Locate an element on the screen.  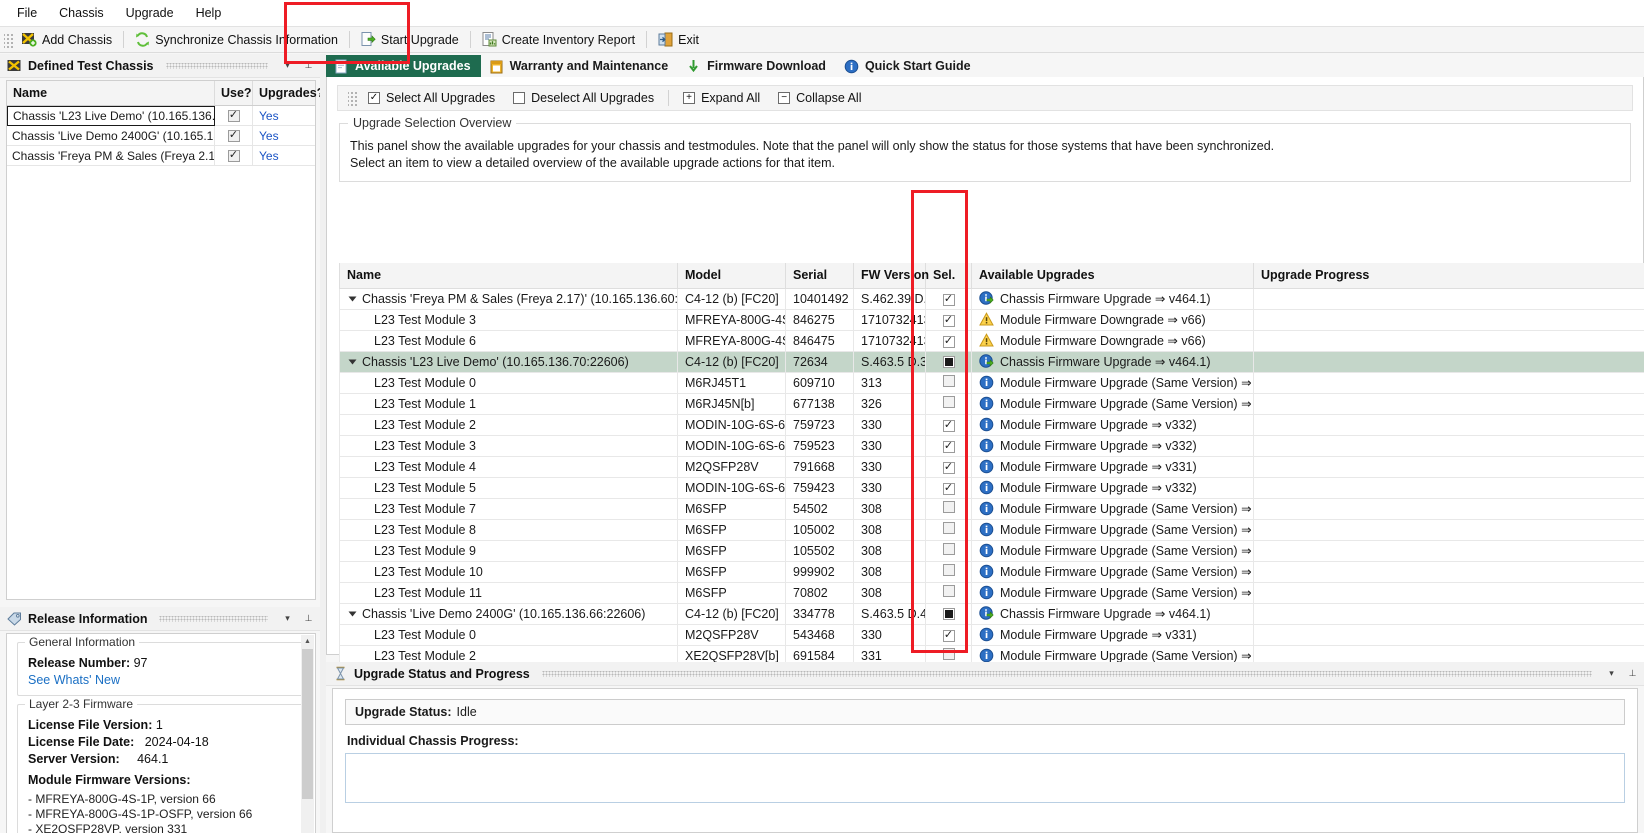
status-menu-chevron-down-icon: ▾ is located at coordinates (1611, 673).